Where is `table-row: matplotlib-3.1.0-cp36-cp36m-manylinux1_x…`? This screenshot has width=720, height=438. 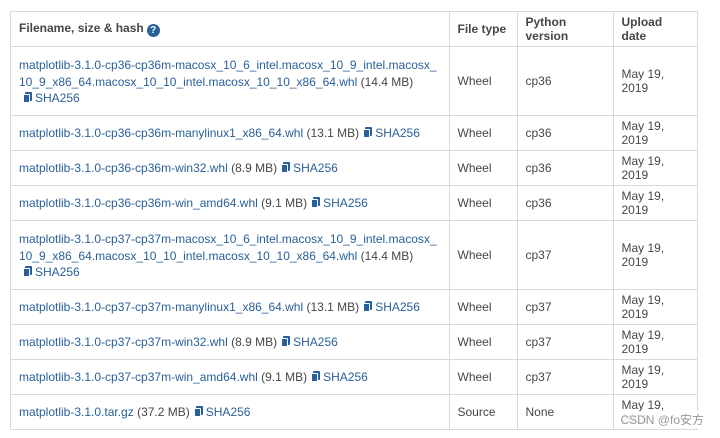
table-row: matplotlib-3.1.0-cp36-cp36m-manylinux1_x… is located at coordinates (354, 133).